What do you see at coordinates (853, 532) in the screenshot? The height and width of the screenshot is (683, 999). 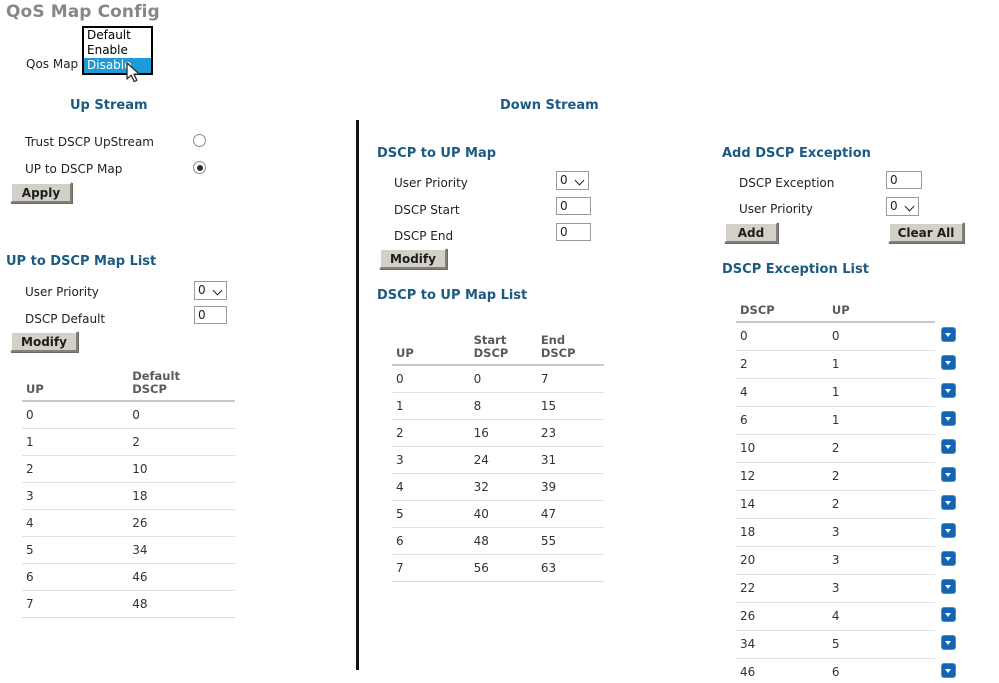 I see `table-row: 18 3` at bounding box center [853, 532].